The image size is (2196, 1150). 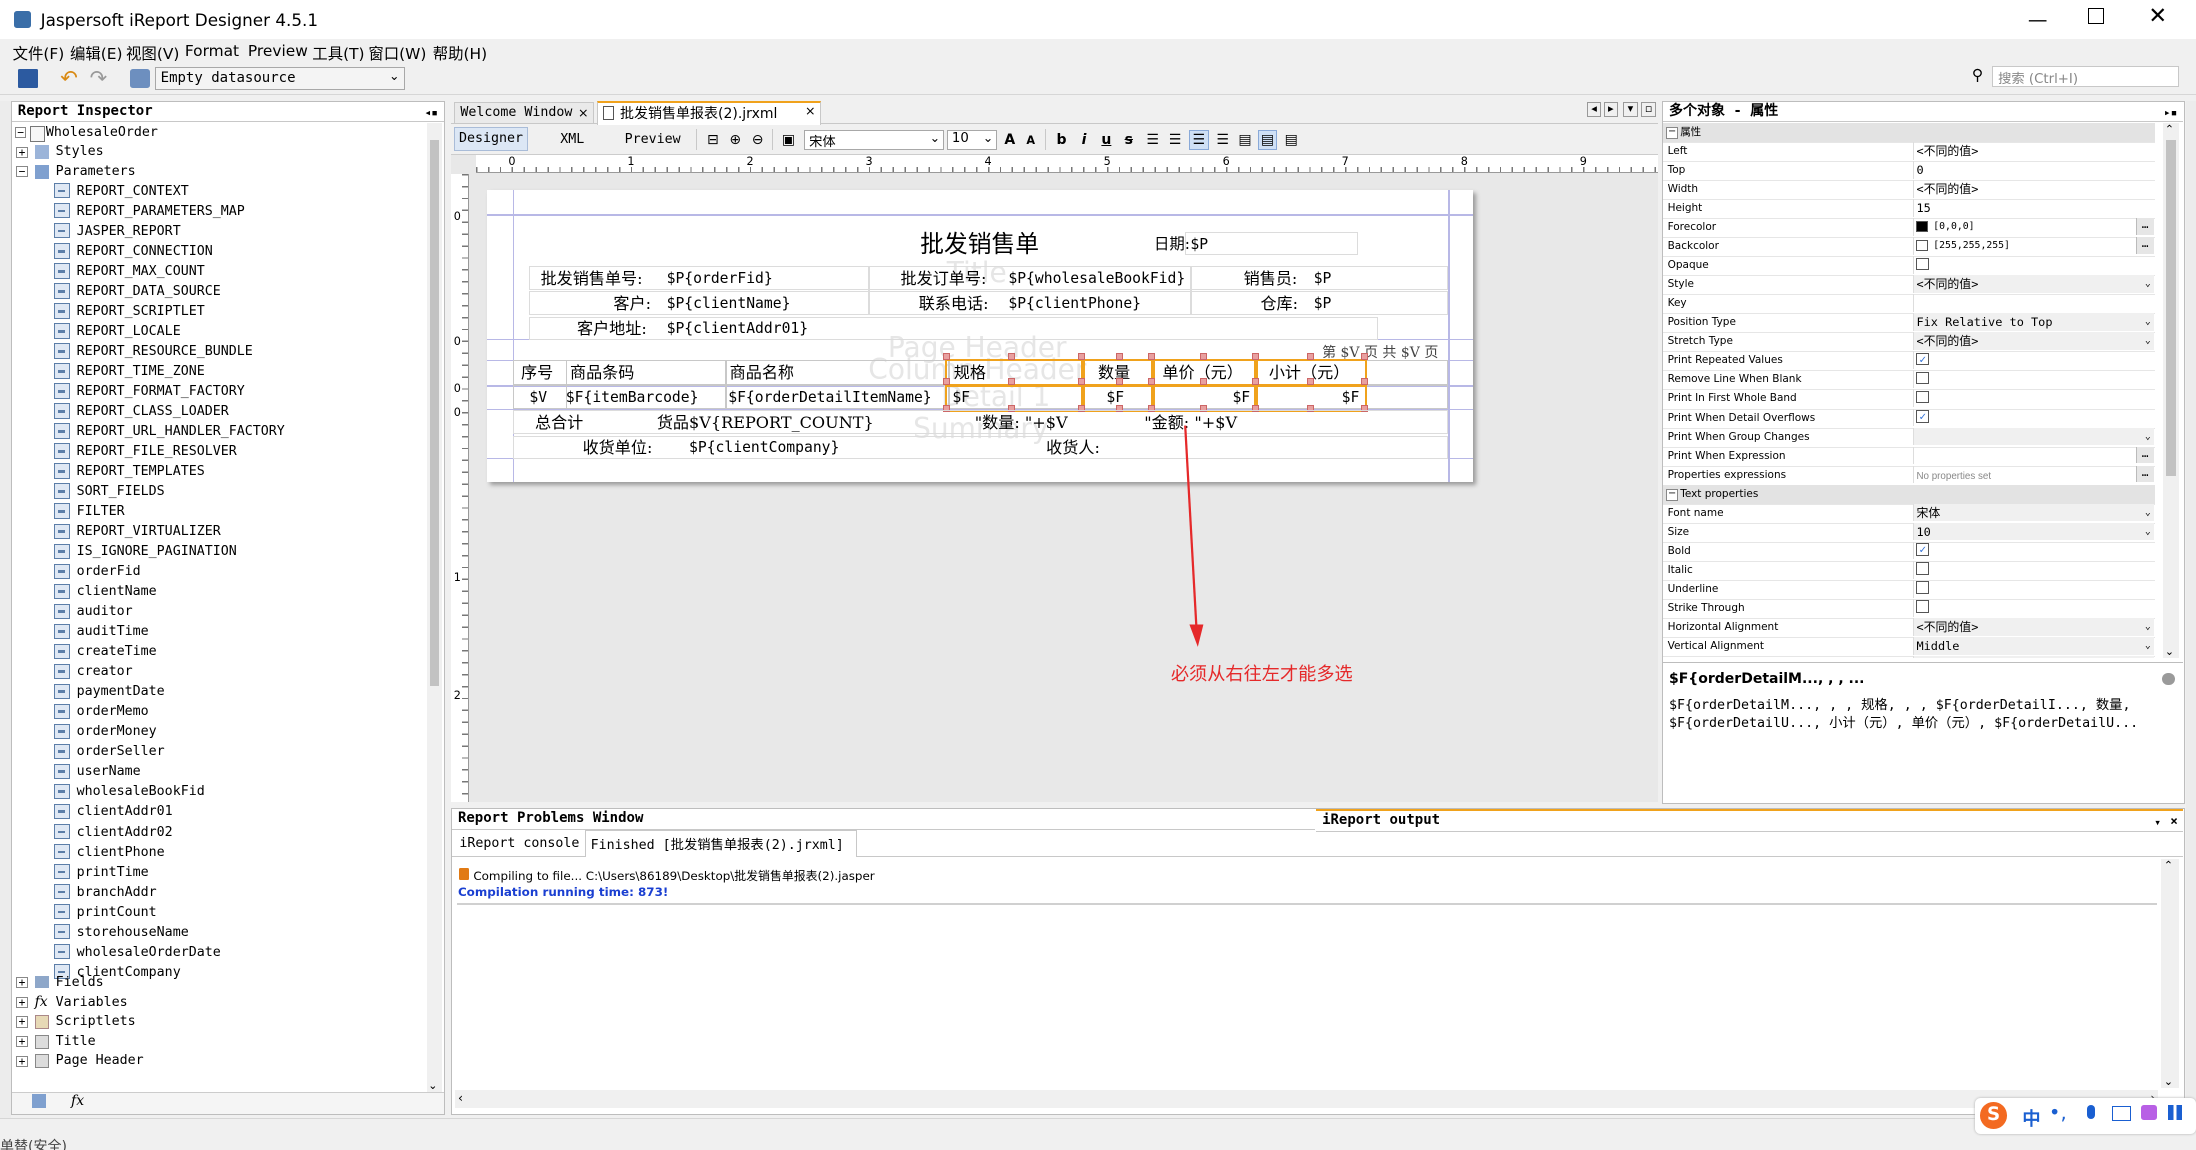 What do you see at coordinates (2171, 307) in the screenshot?
I see `scrollbar-thumb` at bounding box center [2171, 307].